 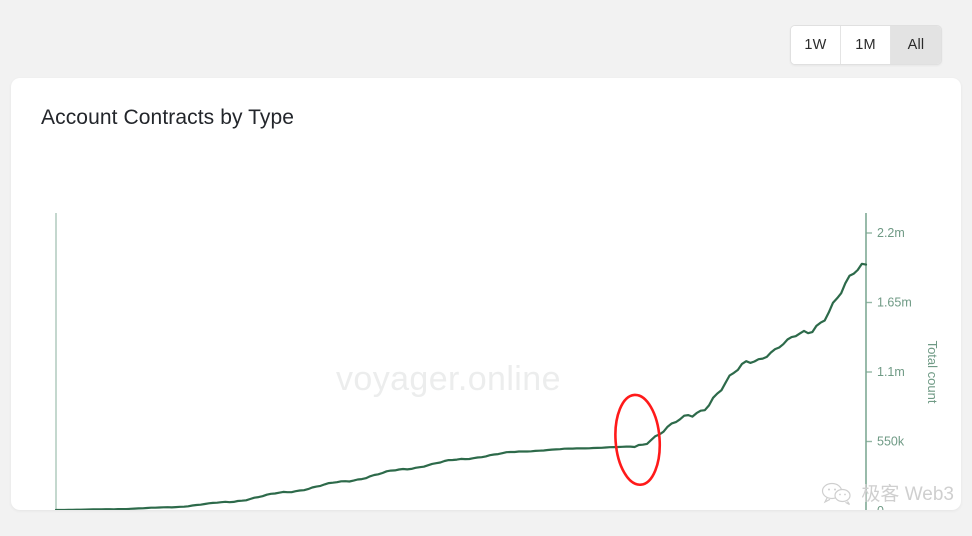 I want to click on svg-text: 550k, so click(x=891, y=442).